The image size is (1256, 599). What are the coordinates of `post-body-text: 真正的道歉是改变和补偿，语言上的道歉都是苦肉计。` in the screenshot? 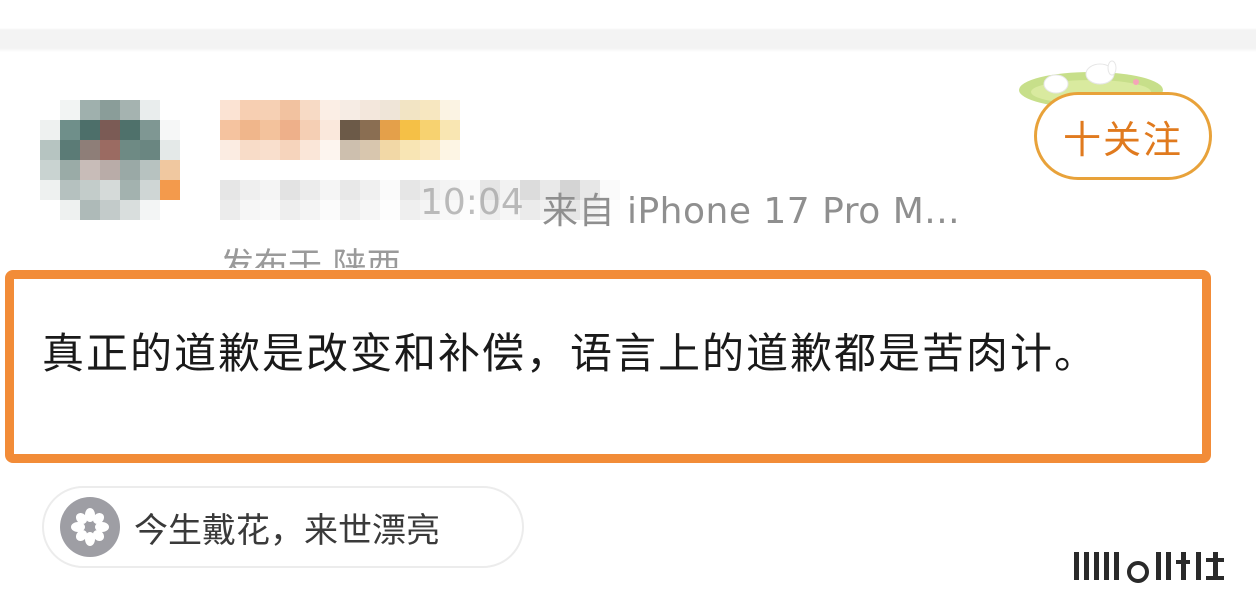 It's located at (570, 353).